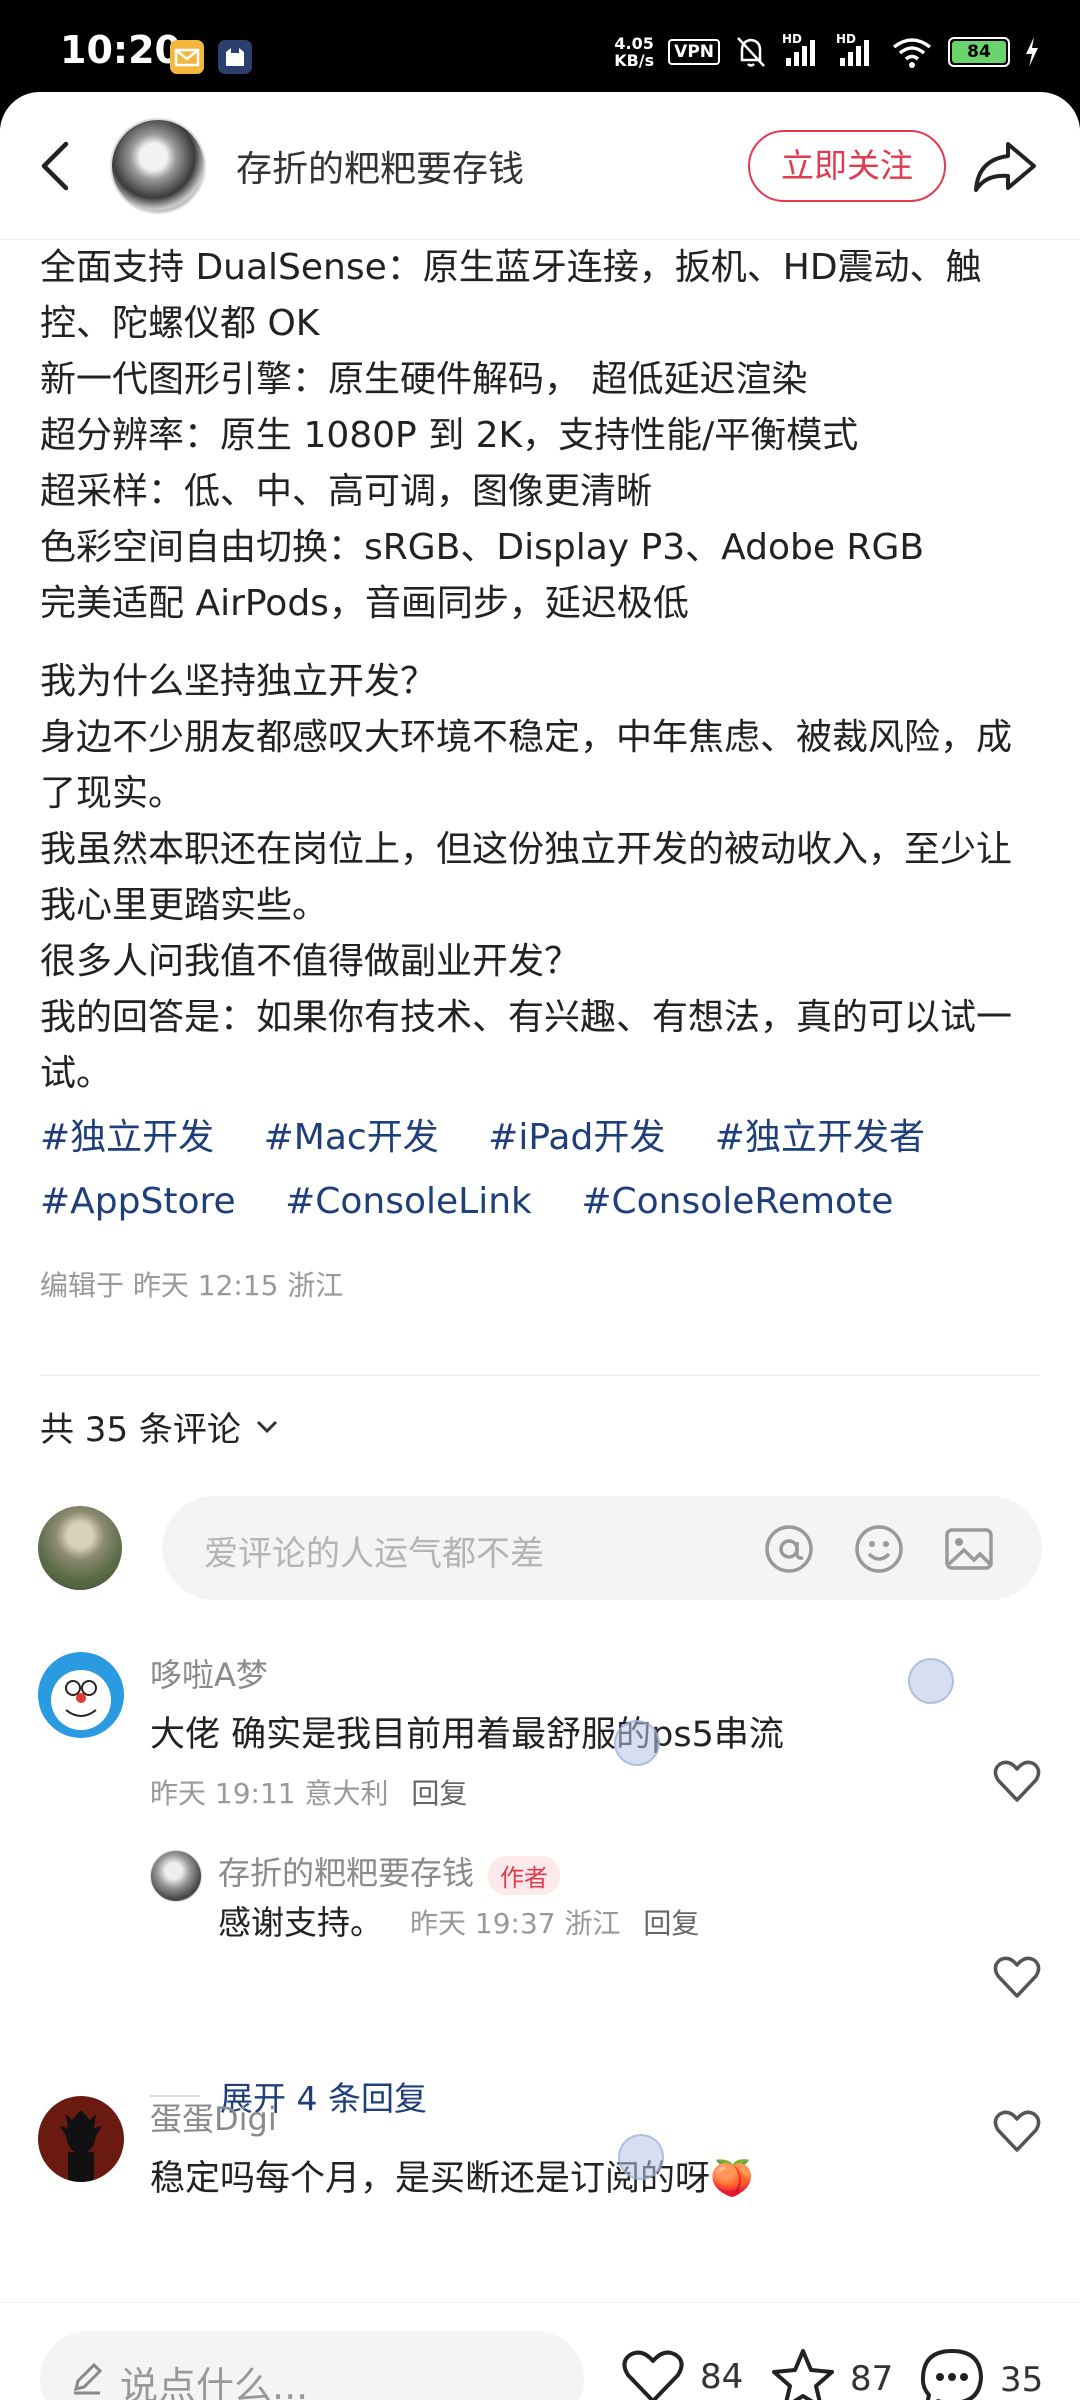 This screenshot has width=1080, height=2400. What do you see at coordinates (213, 2117) in the screenshot?
I see `commenter-name: 蛋蛋Digi` at bounding box center [213, 2117].